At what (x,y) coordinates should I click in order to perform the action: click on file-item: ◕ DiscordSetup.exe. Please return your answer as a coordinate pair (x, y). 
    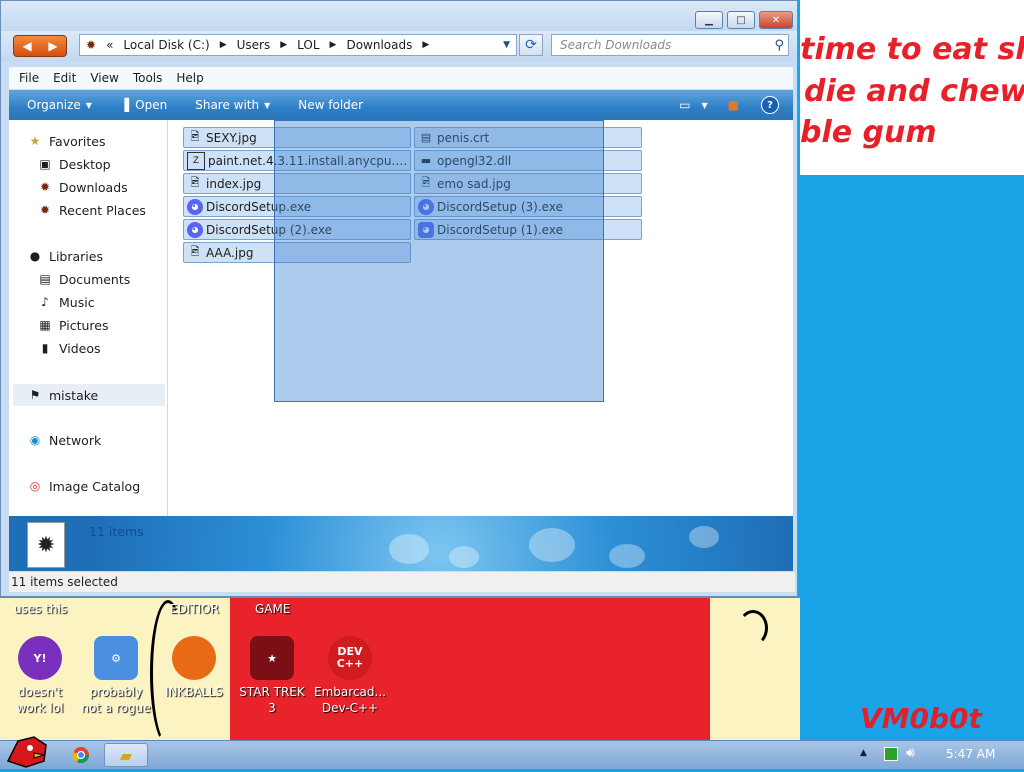
    Looking at the image, I should click on (297, 206).